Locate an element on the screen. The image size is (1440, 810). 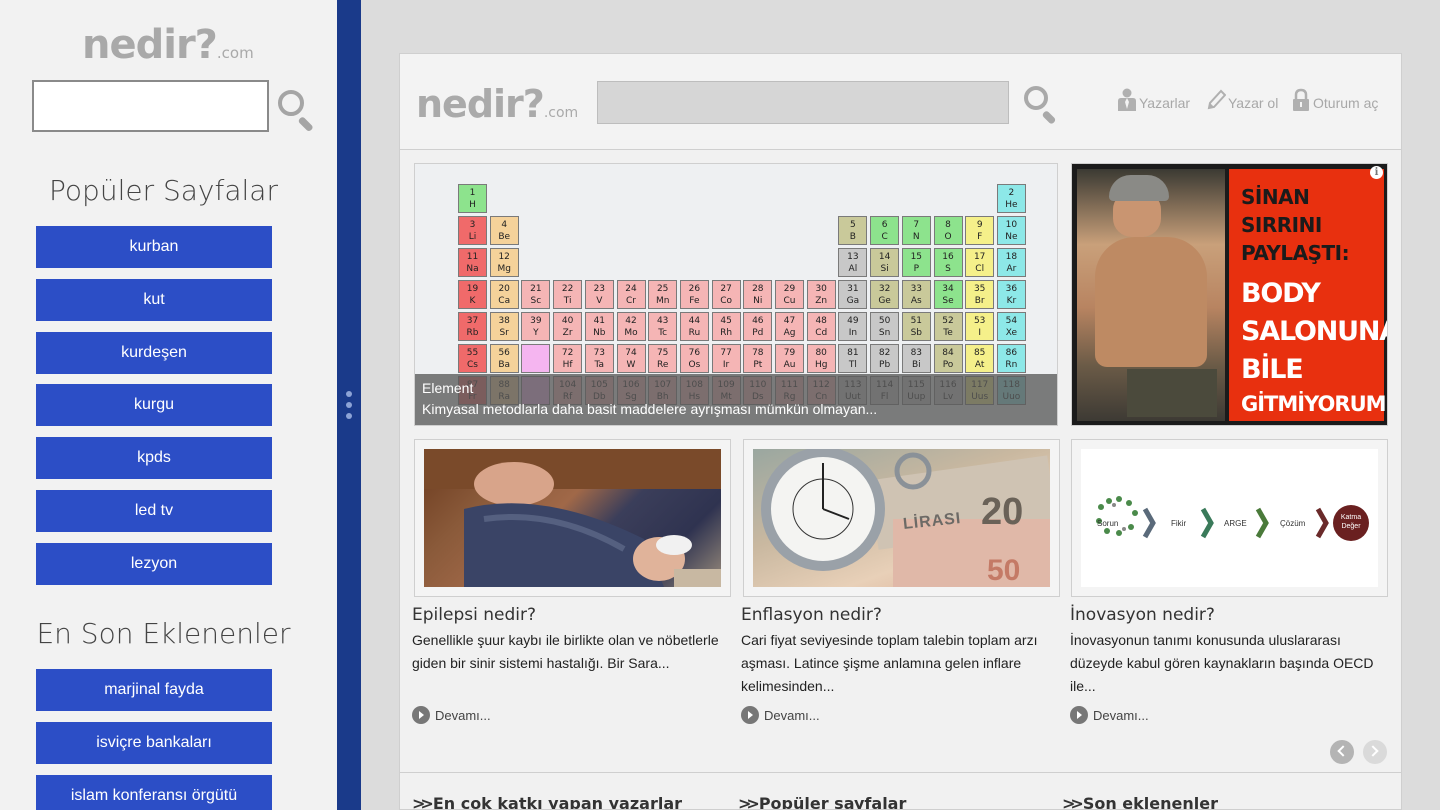
element-number: 32 is located at coordinates (884, 289).